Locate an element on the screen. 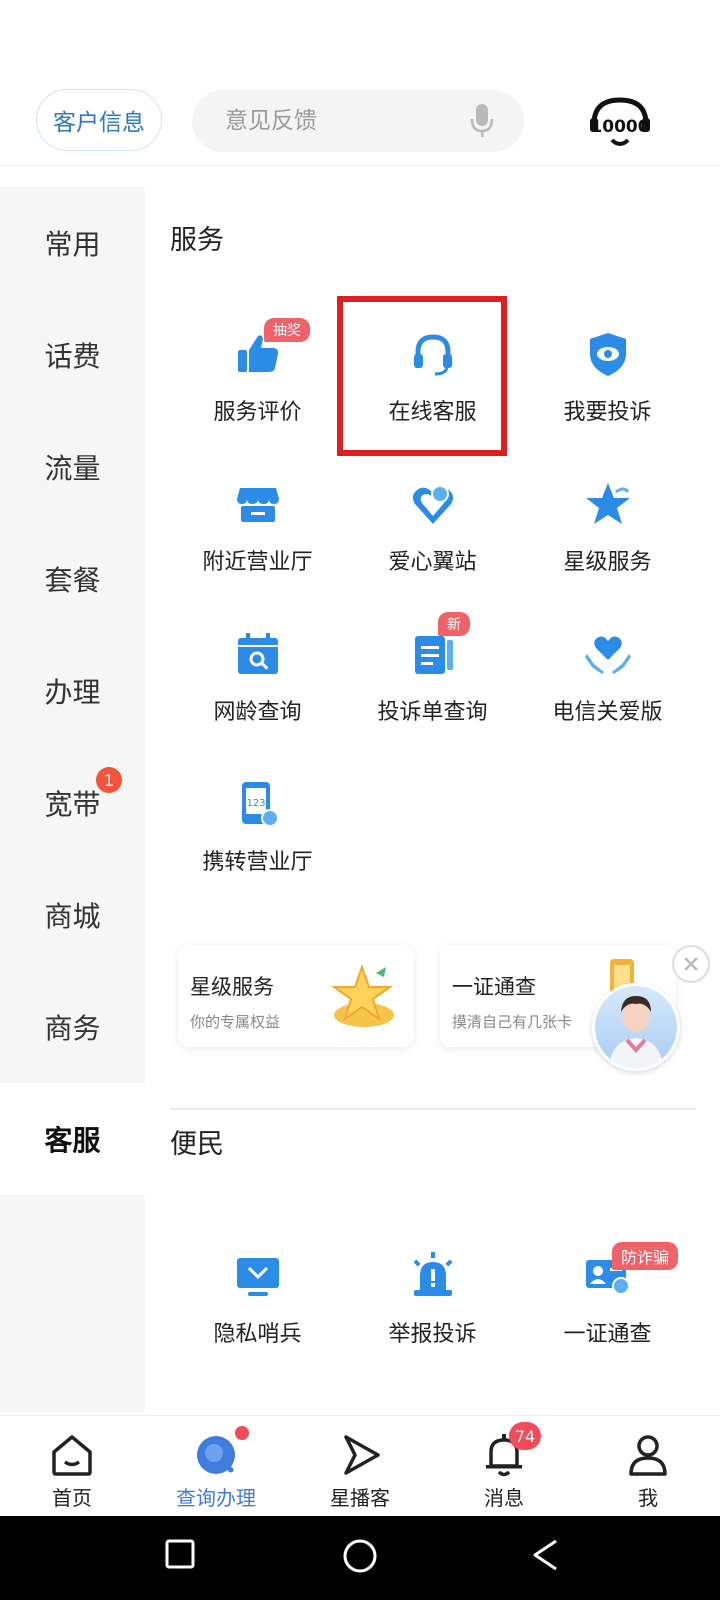  alarm-icon is located at coordinates (432, 1274).